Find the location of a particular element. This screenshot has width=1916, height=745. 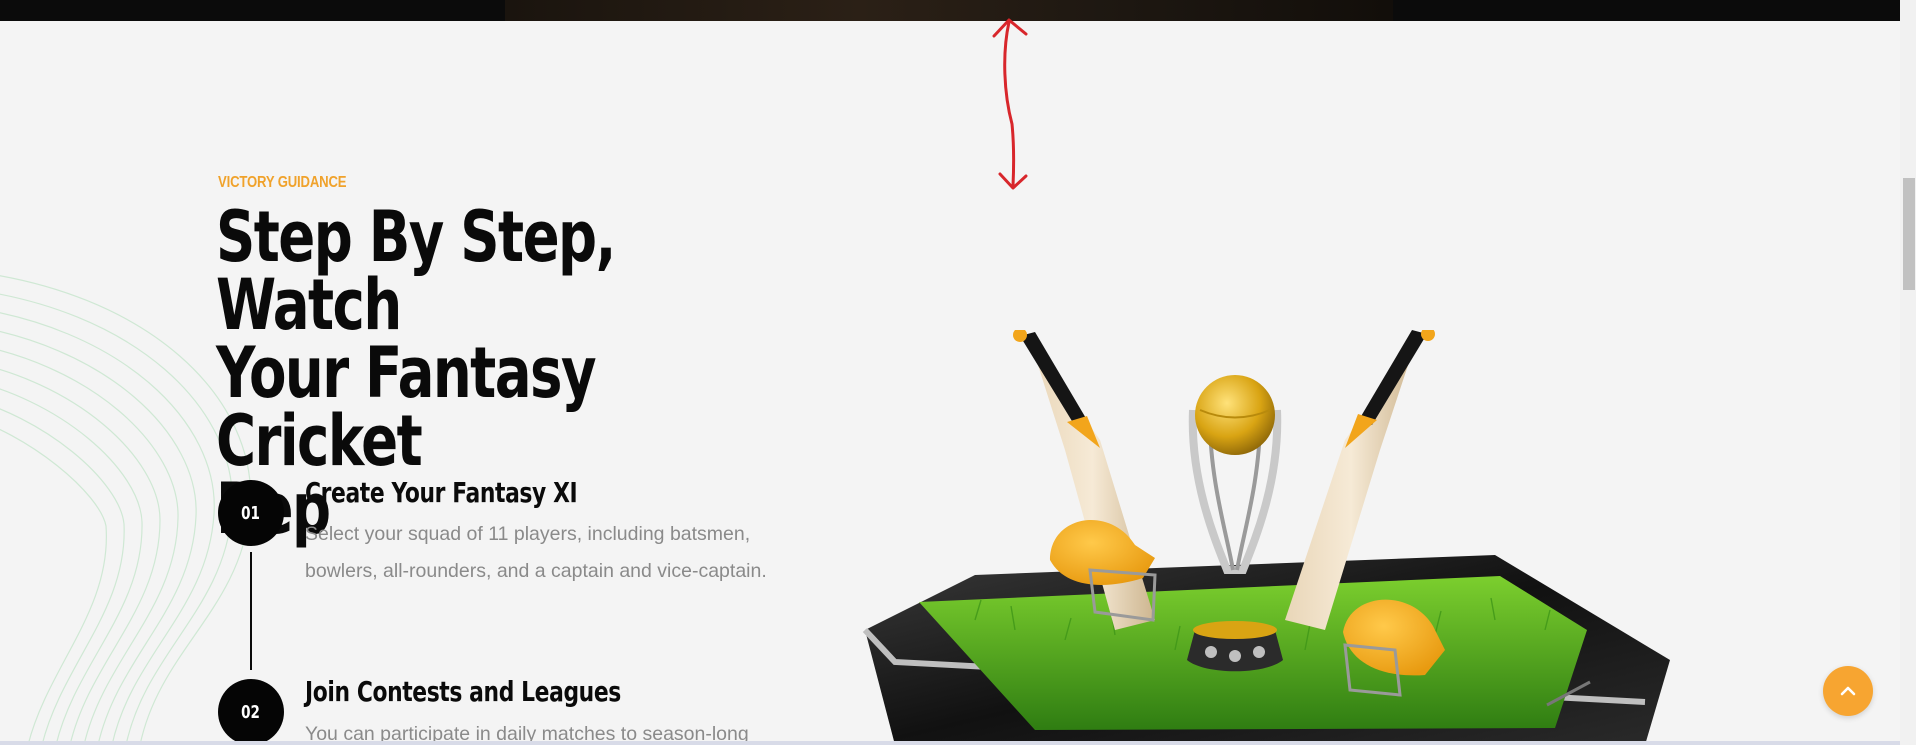

step-number: 01 is located at coordinates (251, 513).